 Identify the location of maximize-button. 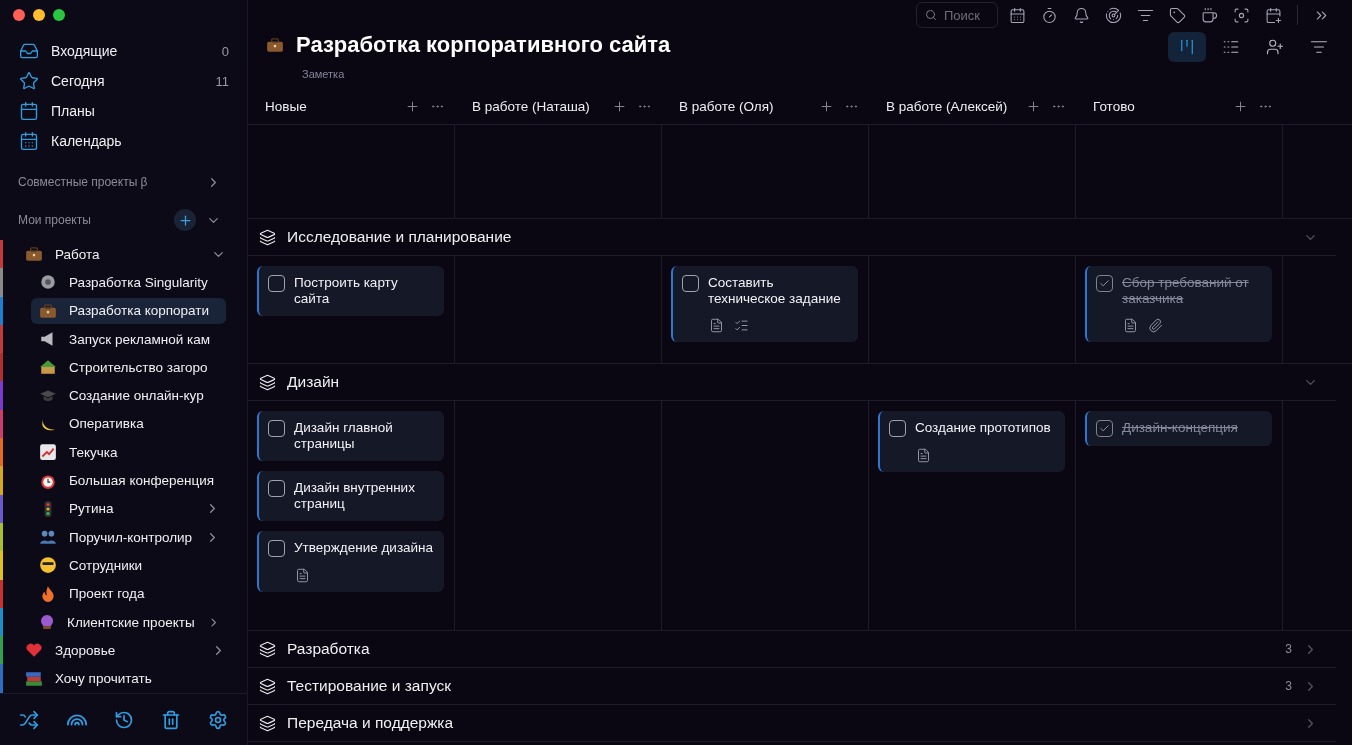
(59, 15).